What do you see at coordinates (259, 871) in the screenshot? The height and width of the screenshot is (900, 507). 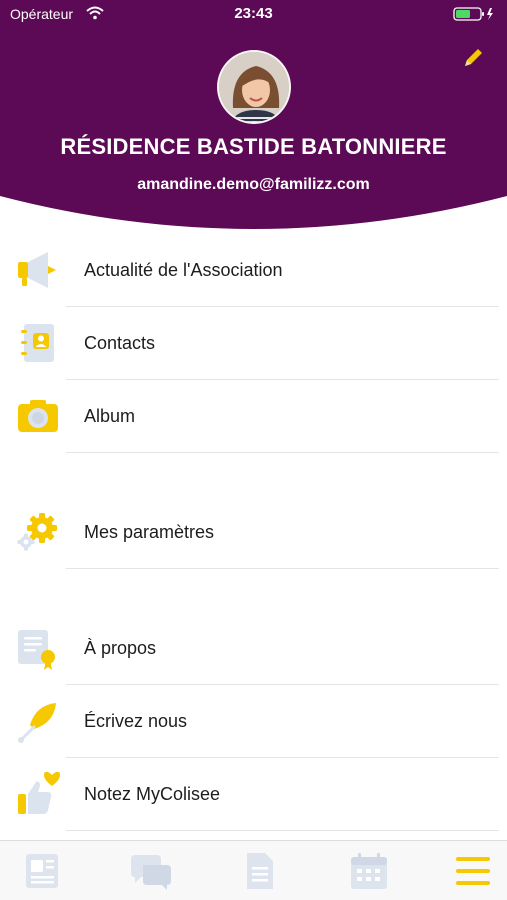 I see `document-icon` at bounding box center [259, 871].